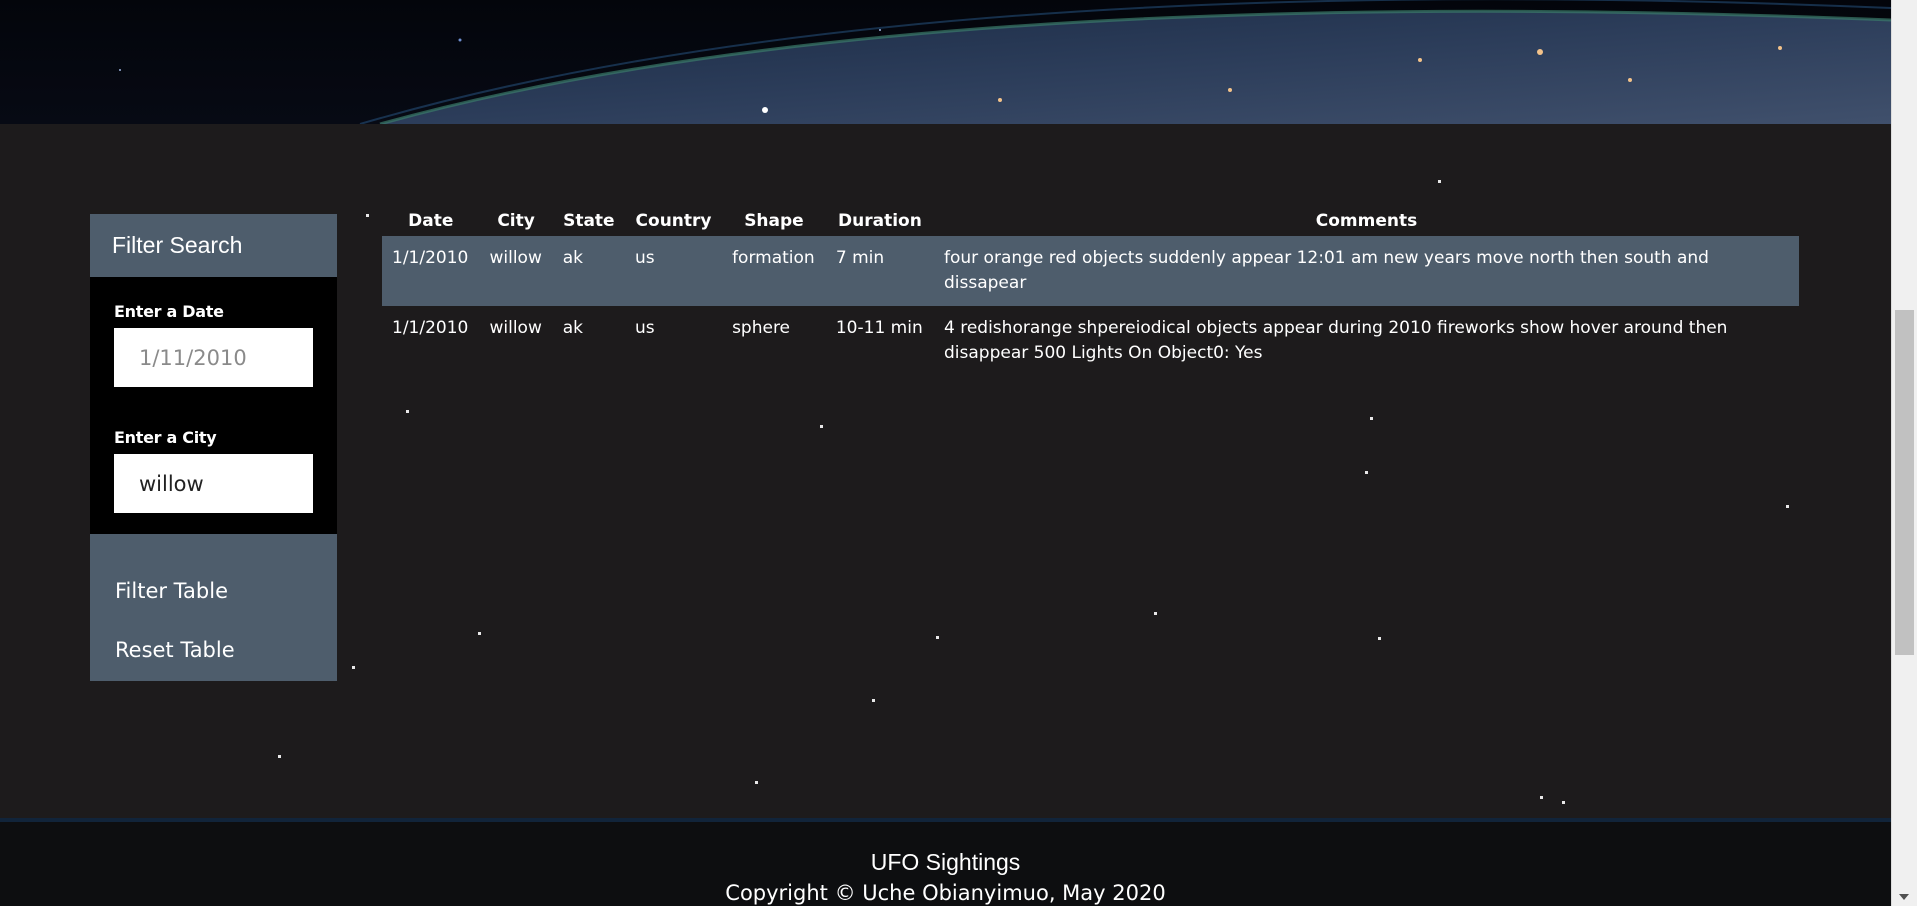 The width and height of the screenshot is (1917, 906). Describe the element at coordinates (213, 601) in the screenshot. I see `filter-table-button: Filter Table` at that location.